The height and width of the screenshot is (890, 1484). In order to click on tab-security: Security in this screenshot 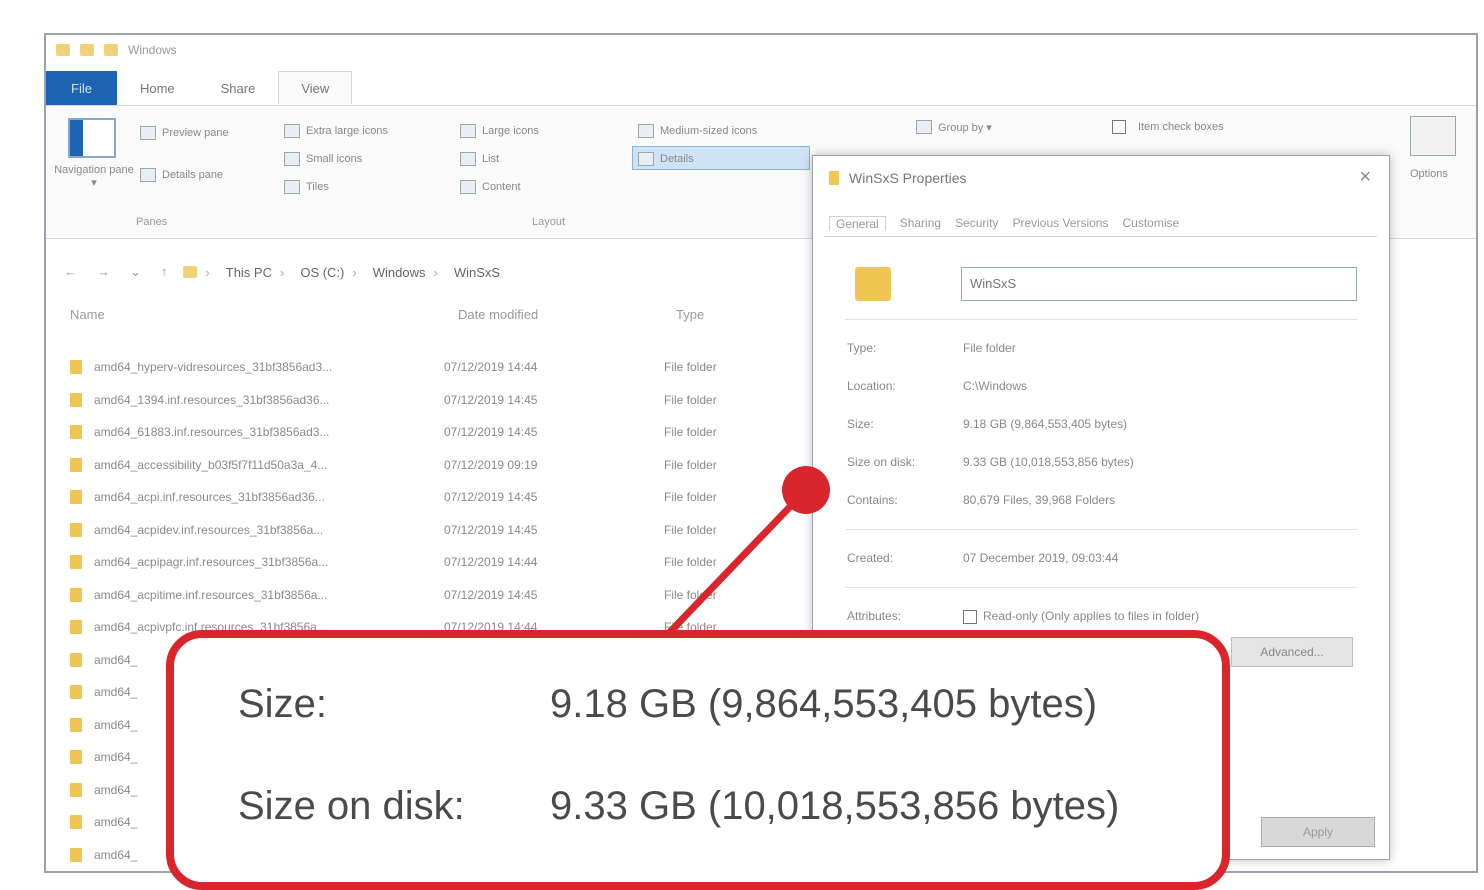, I will do `click(976, 223)`.